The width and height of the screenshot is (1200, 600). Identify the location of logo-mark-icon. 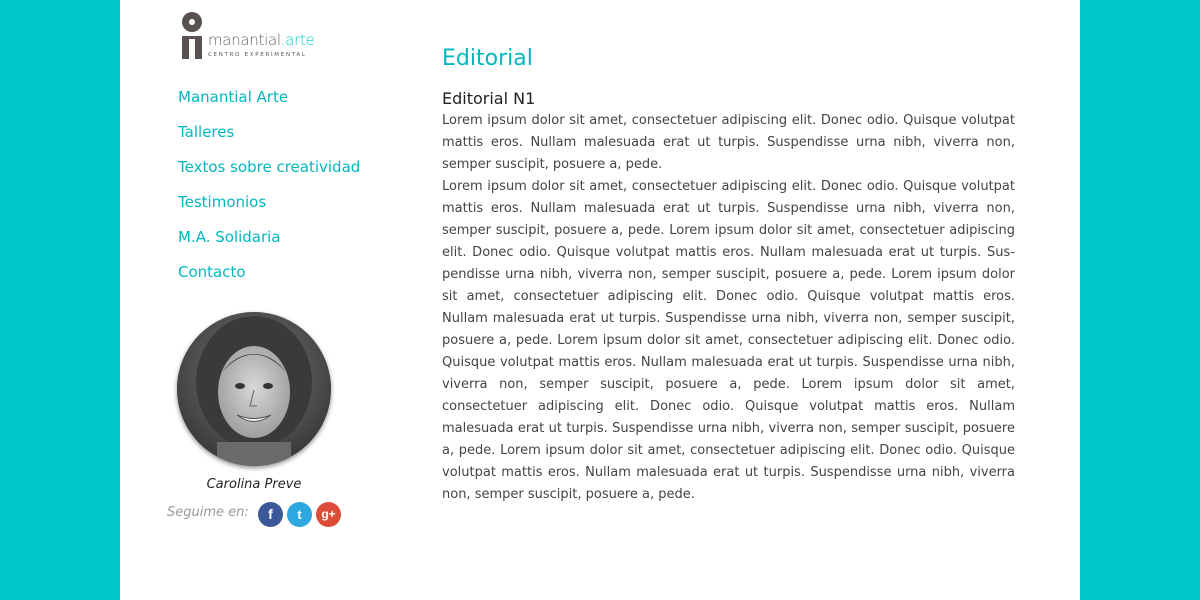
(192, 35).